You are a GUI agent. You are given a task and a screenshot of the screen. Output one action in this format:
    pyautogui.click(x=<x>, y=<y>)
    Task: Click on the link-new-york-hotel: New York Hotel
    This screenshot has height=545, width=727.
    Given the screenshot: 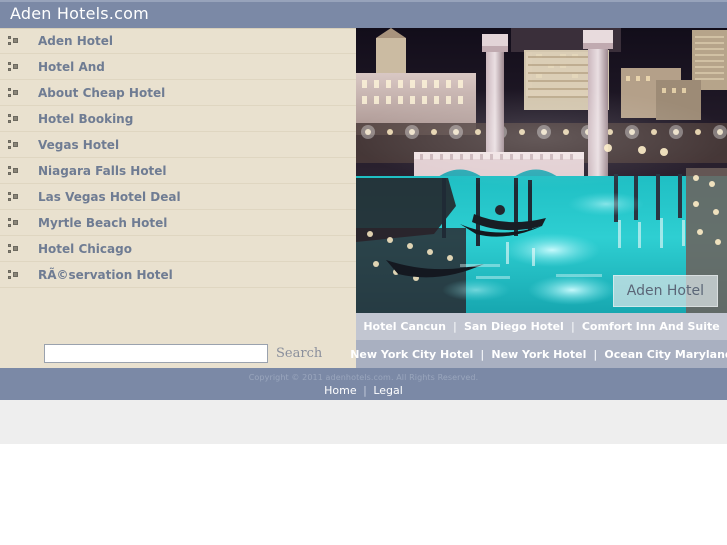 What is the action you would take?
    pyautogui.click(x=538, y=354)
    